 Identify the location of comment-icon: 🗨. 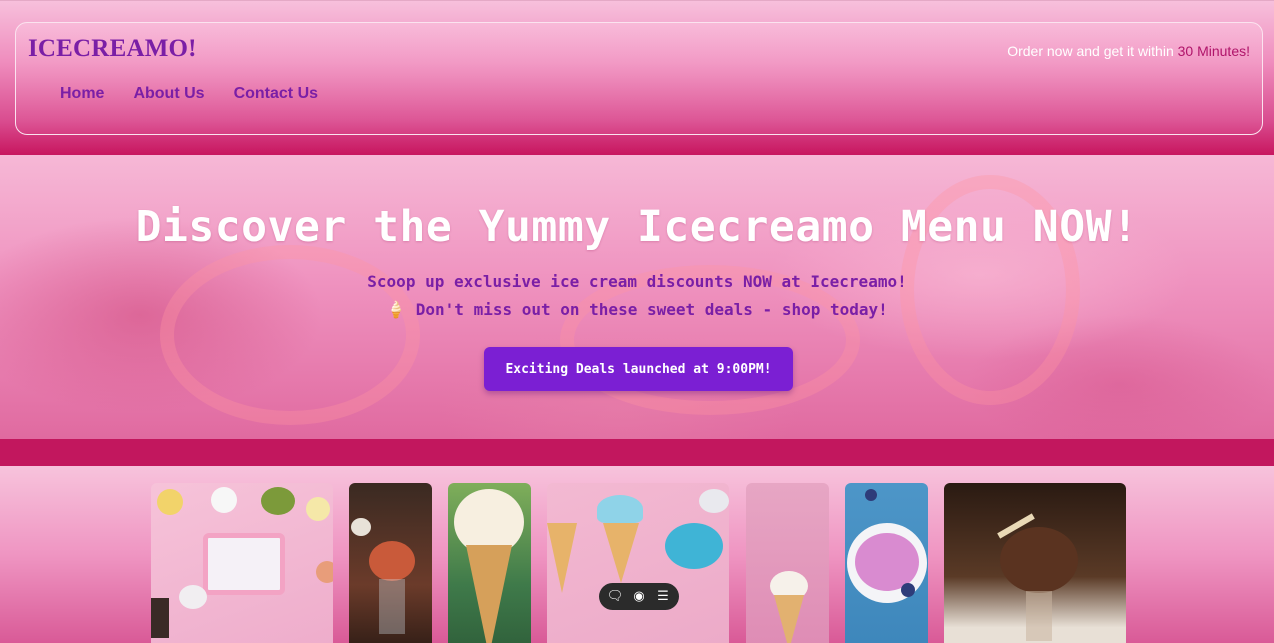
(615, 596).